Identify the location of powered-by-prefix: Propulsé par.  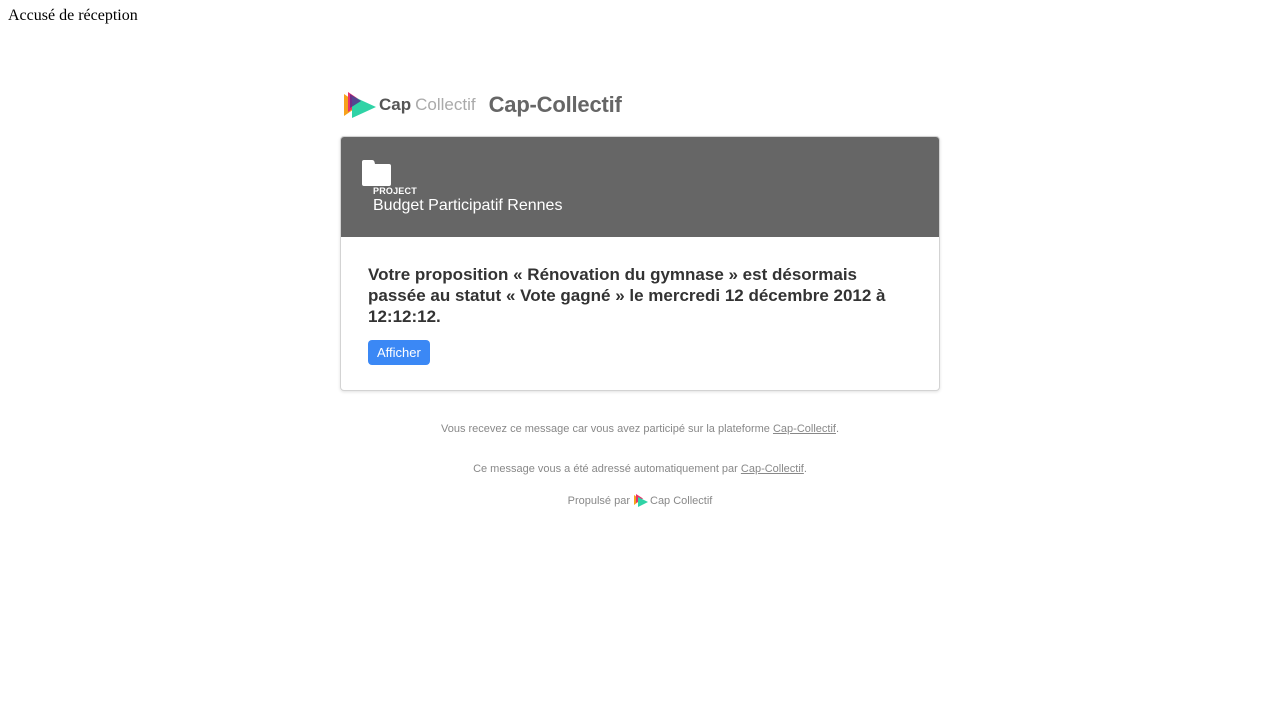
(598, 501).